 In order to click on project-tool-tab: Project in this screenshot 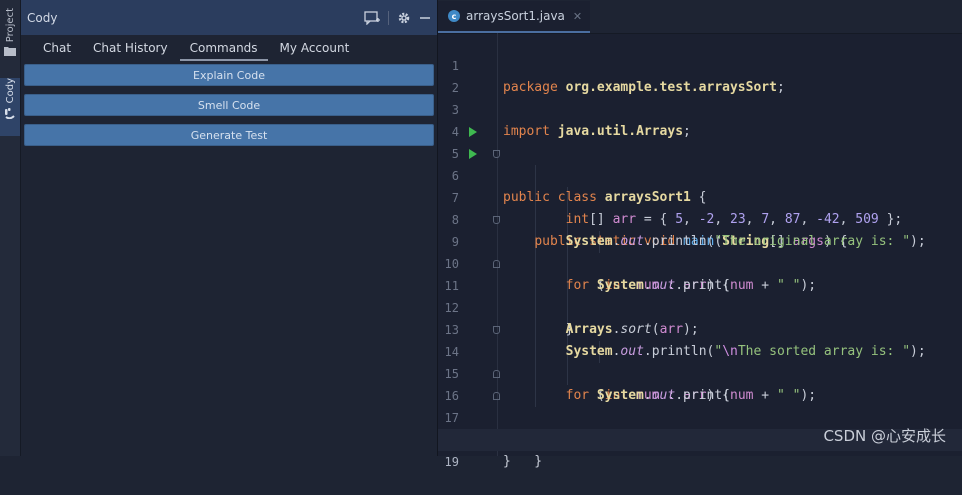, I will do `click(10, 38)`.